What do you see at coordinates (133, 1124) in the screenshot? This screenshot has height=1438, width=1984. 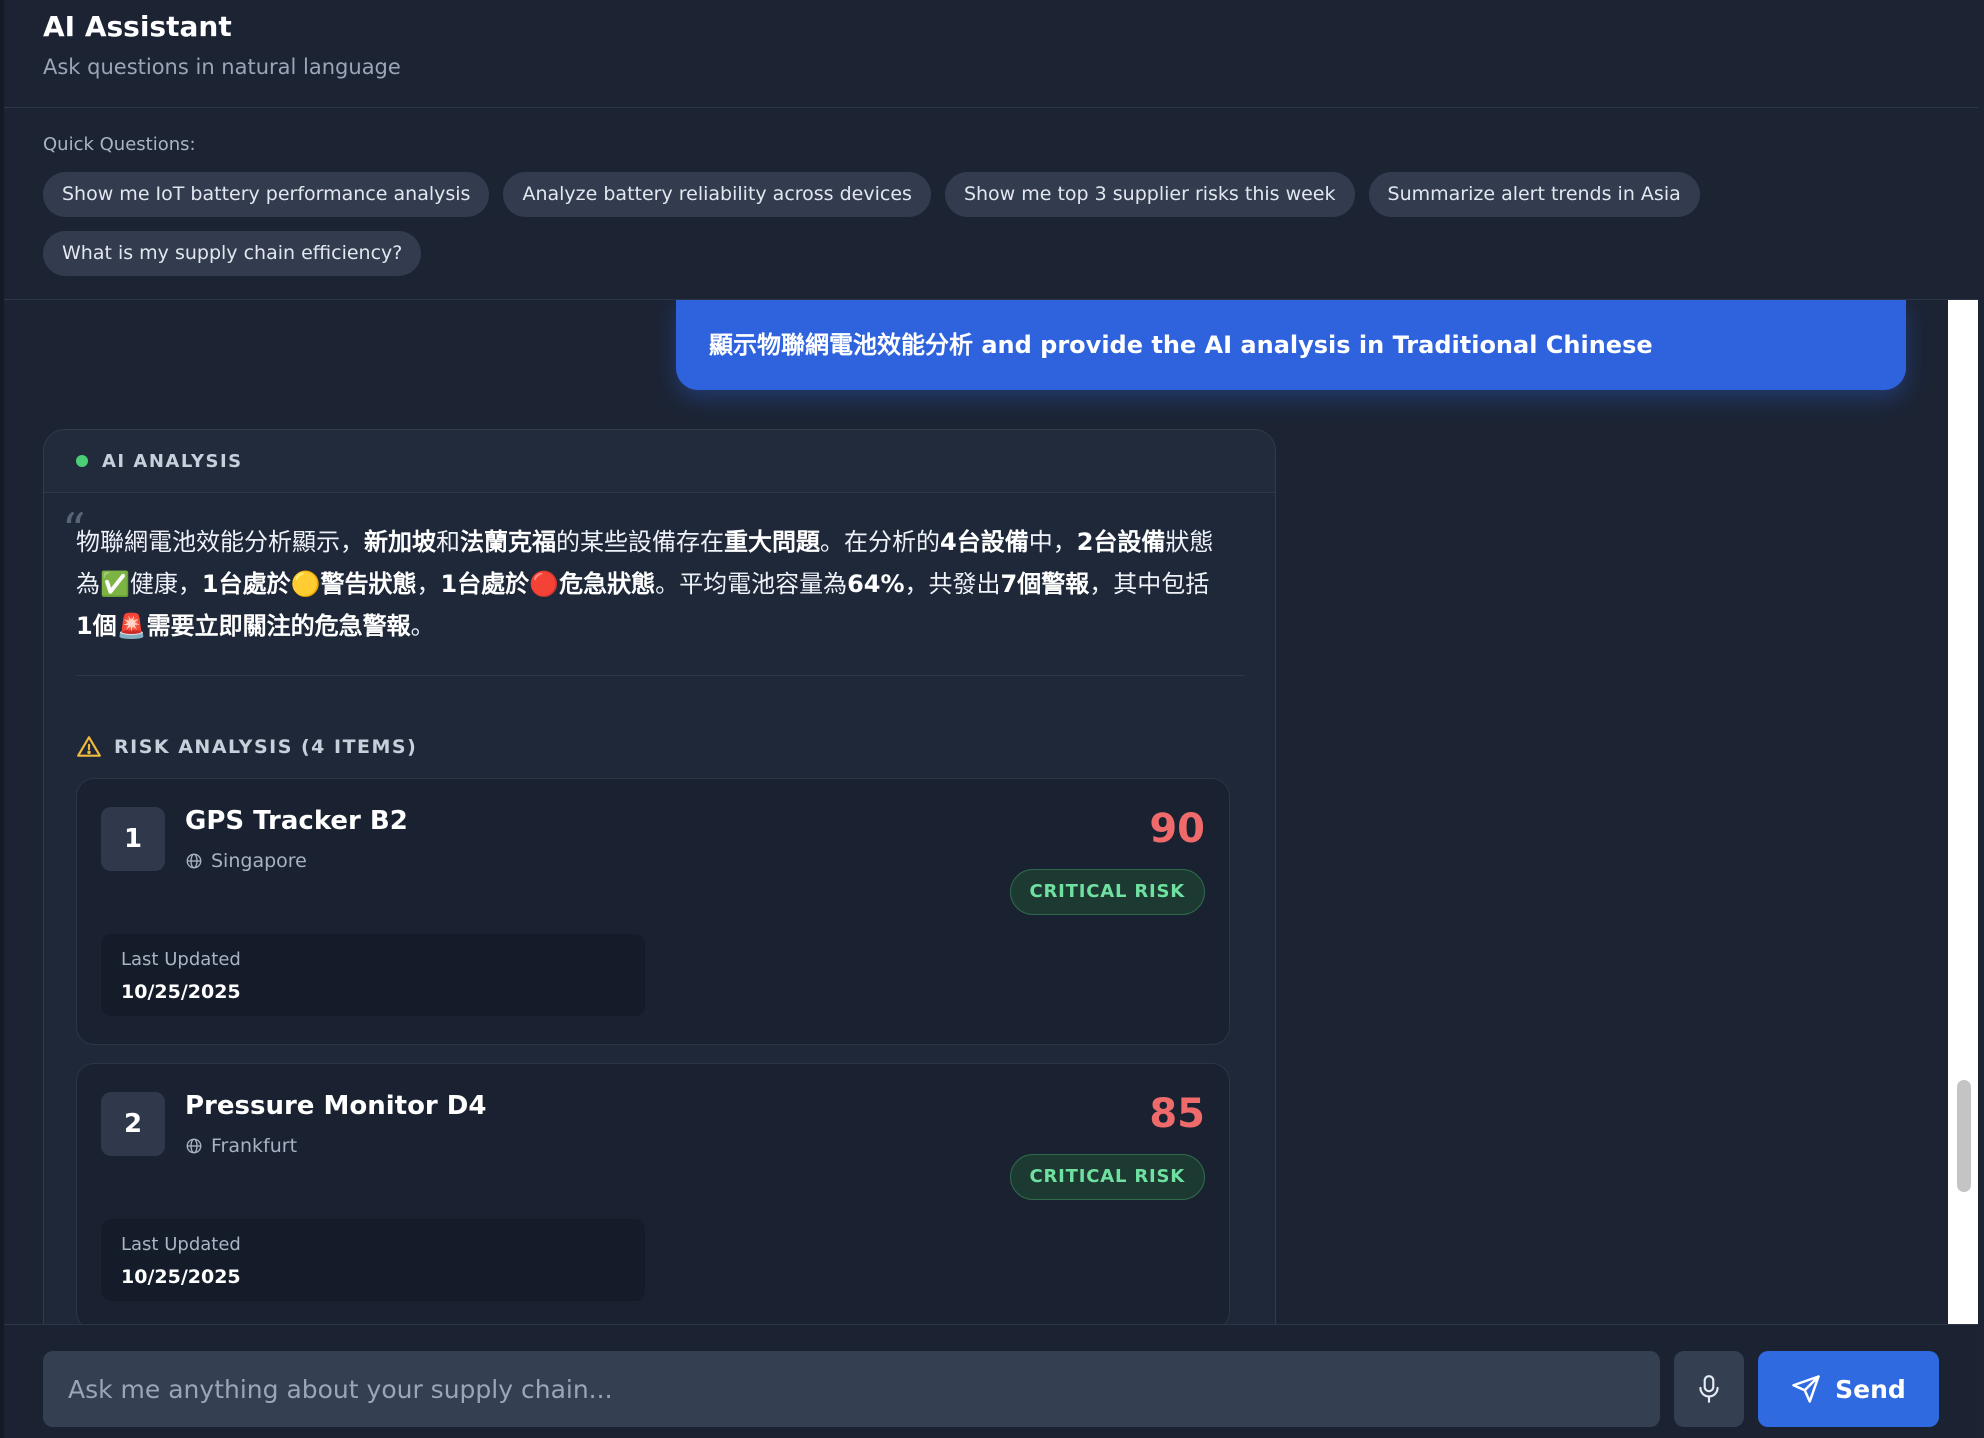 I see `risk-rank: 2` at bounding box center [133, 1124].